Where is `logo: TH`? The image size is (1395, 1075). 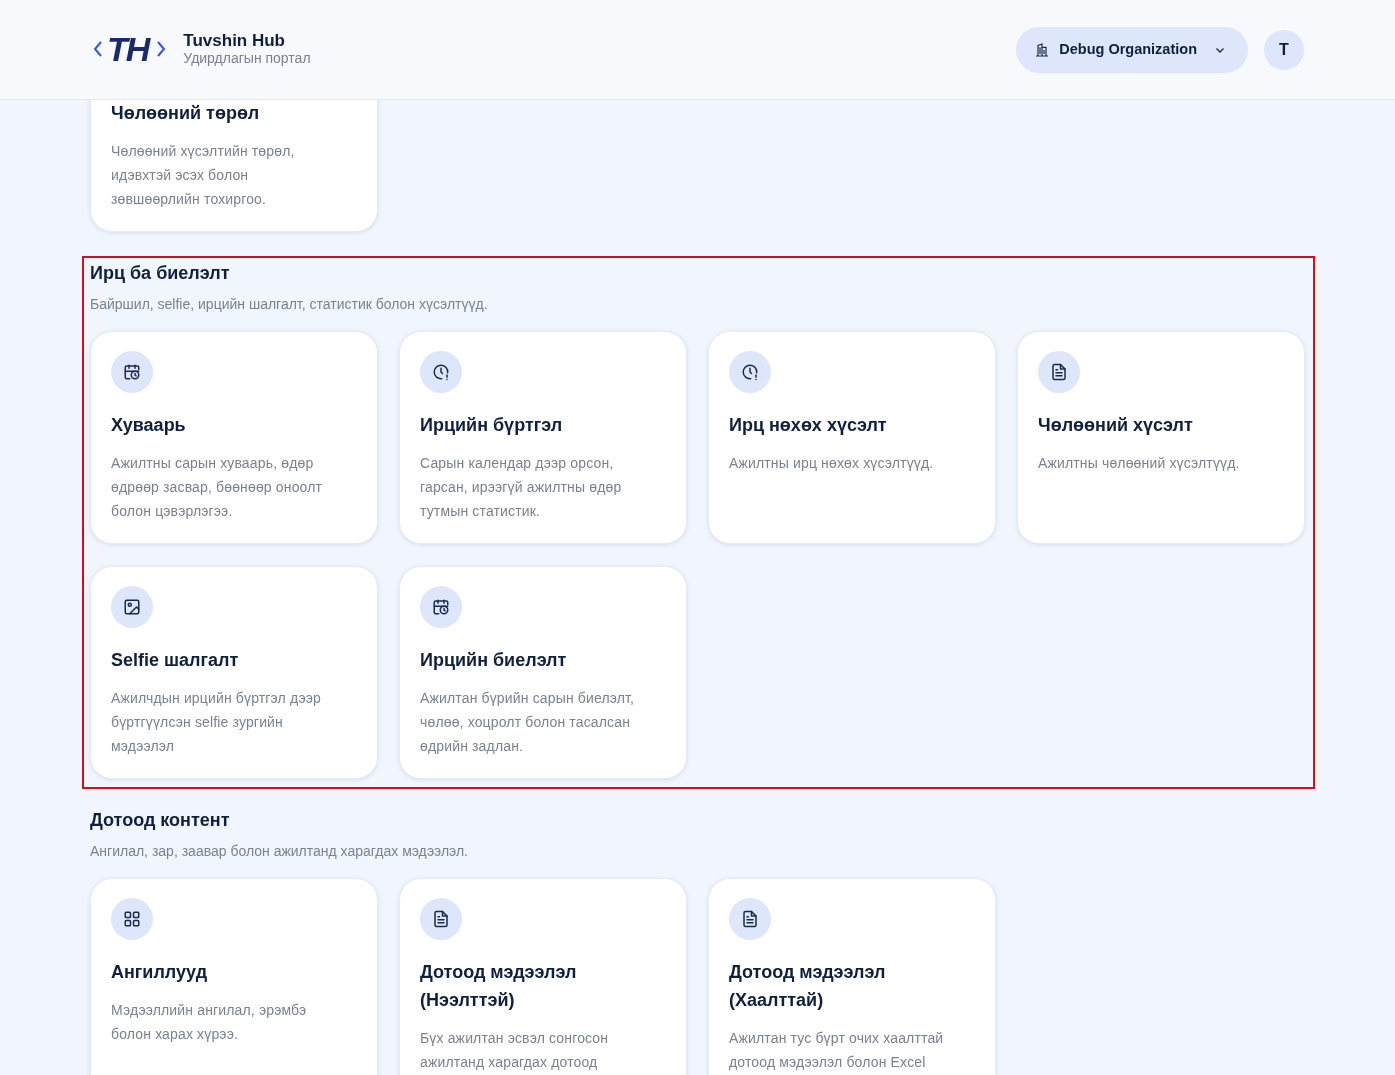
logo: TH is located at coordinates (130, 49).